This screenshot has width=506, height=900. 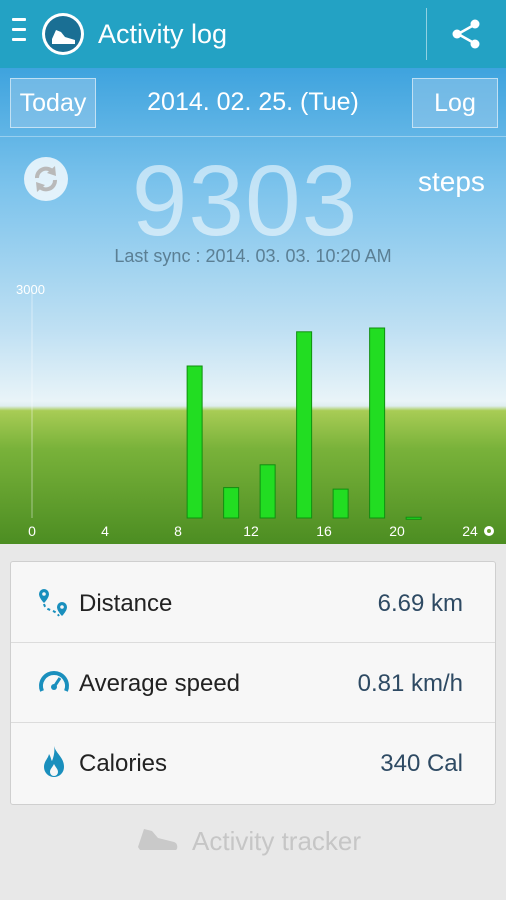 I want to click on speed-icon, so click(x=54, y=681).